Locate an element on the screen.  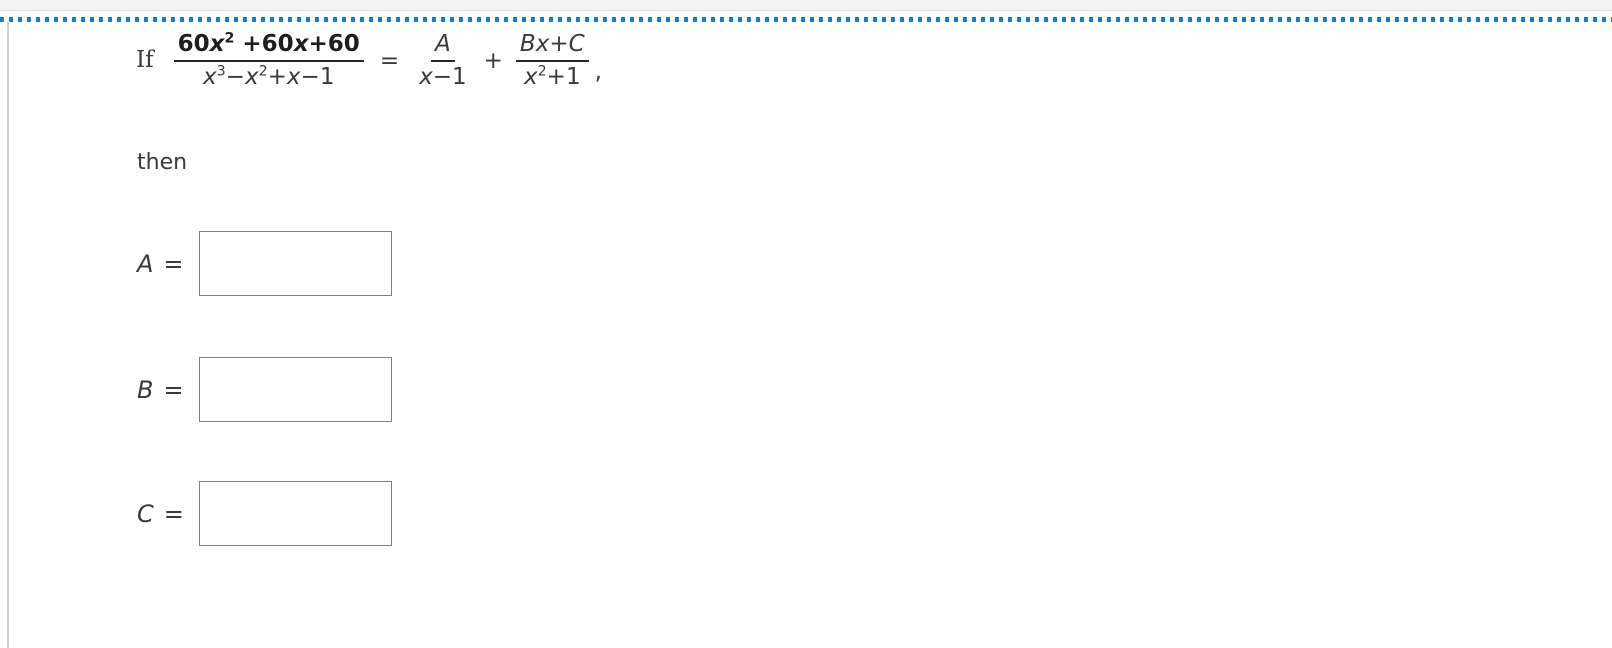
first-term-numerator: A is located at coordinates (442, 46).